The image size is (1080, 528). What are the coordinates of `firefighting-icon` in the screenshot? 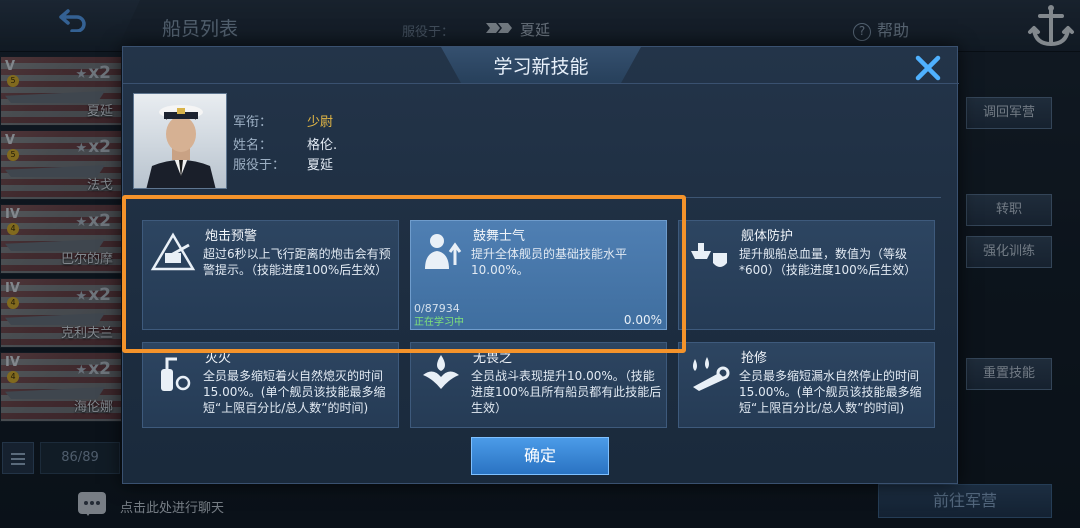 It's located at (176, 374).